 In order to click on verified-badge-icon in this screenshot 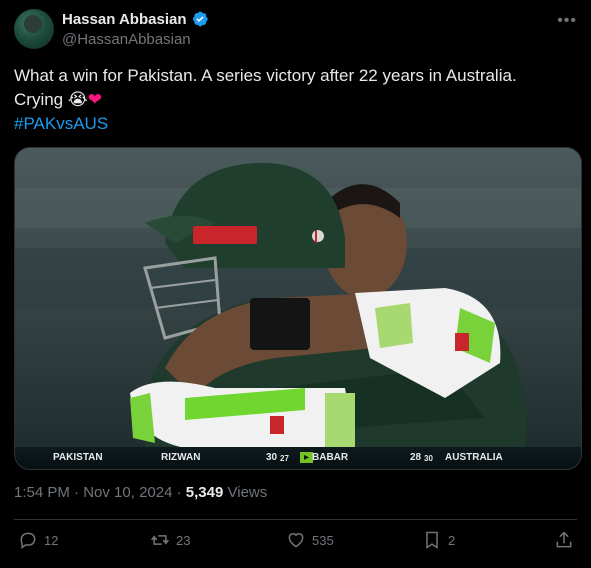, I will do `click(200, 19)`.